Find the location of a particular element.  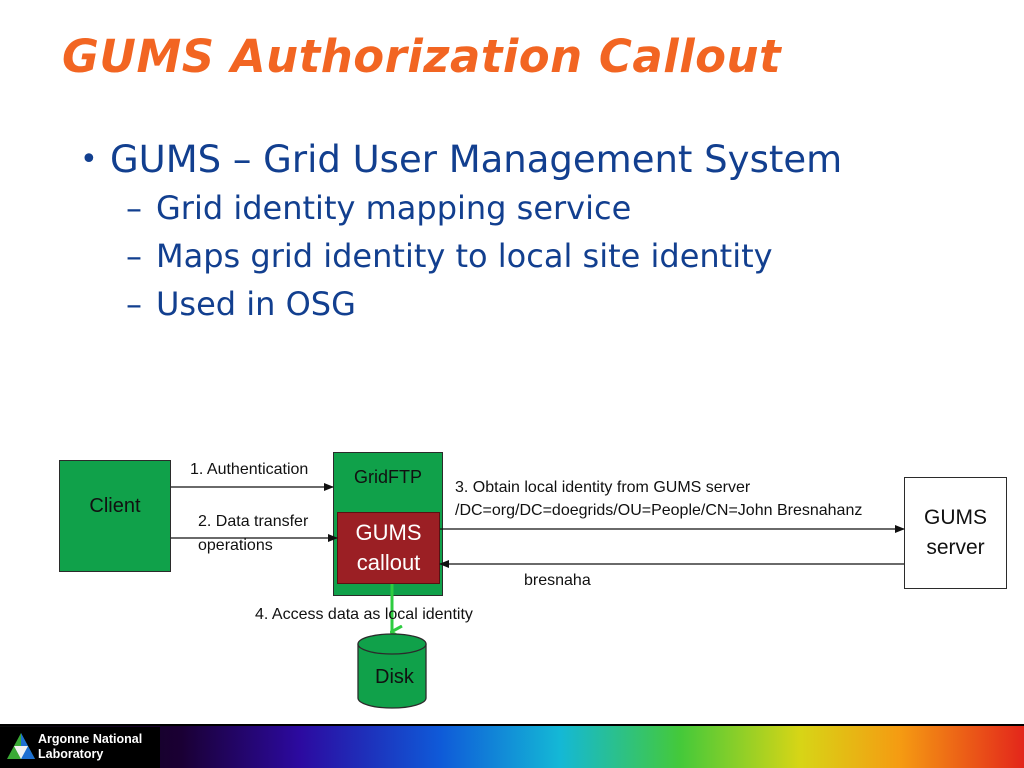

argonne-logo-icon is located at coordinates (21, 746).